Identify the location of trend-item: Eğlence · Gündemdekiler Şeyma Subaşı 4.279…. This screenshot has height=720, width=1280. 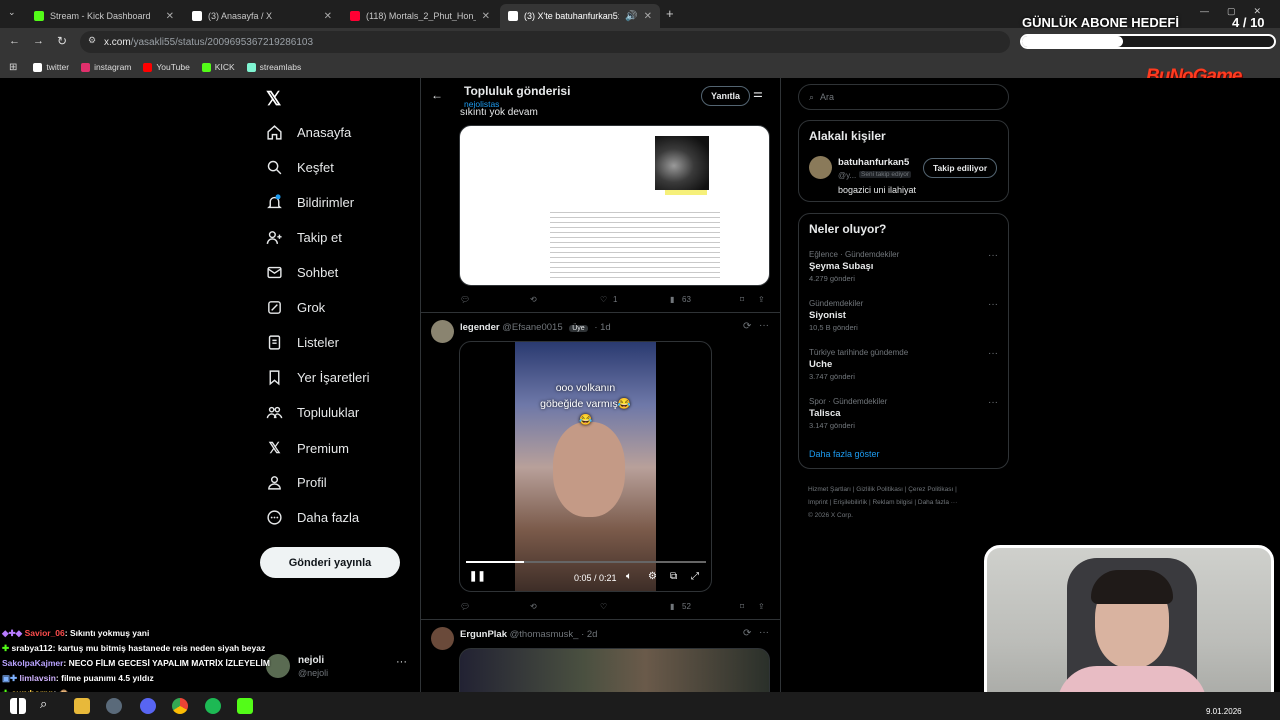
(854, 266).